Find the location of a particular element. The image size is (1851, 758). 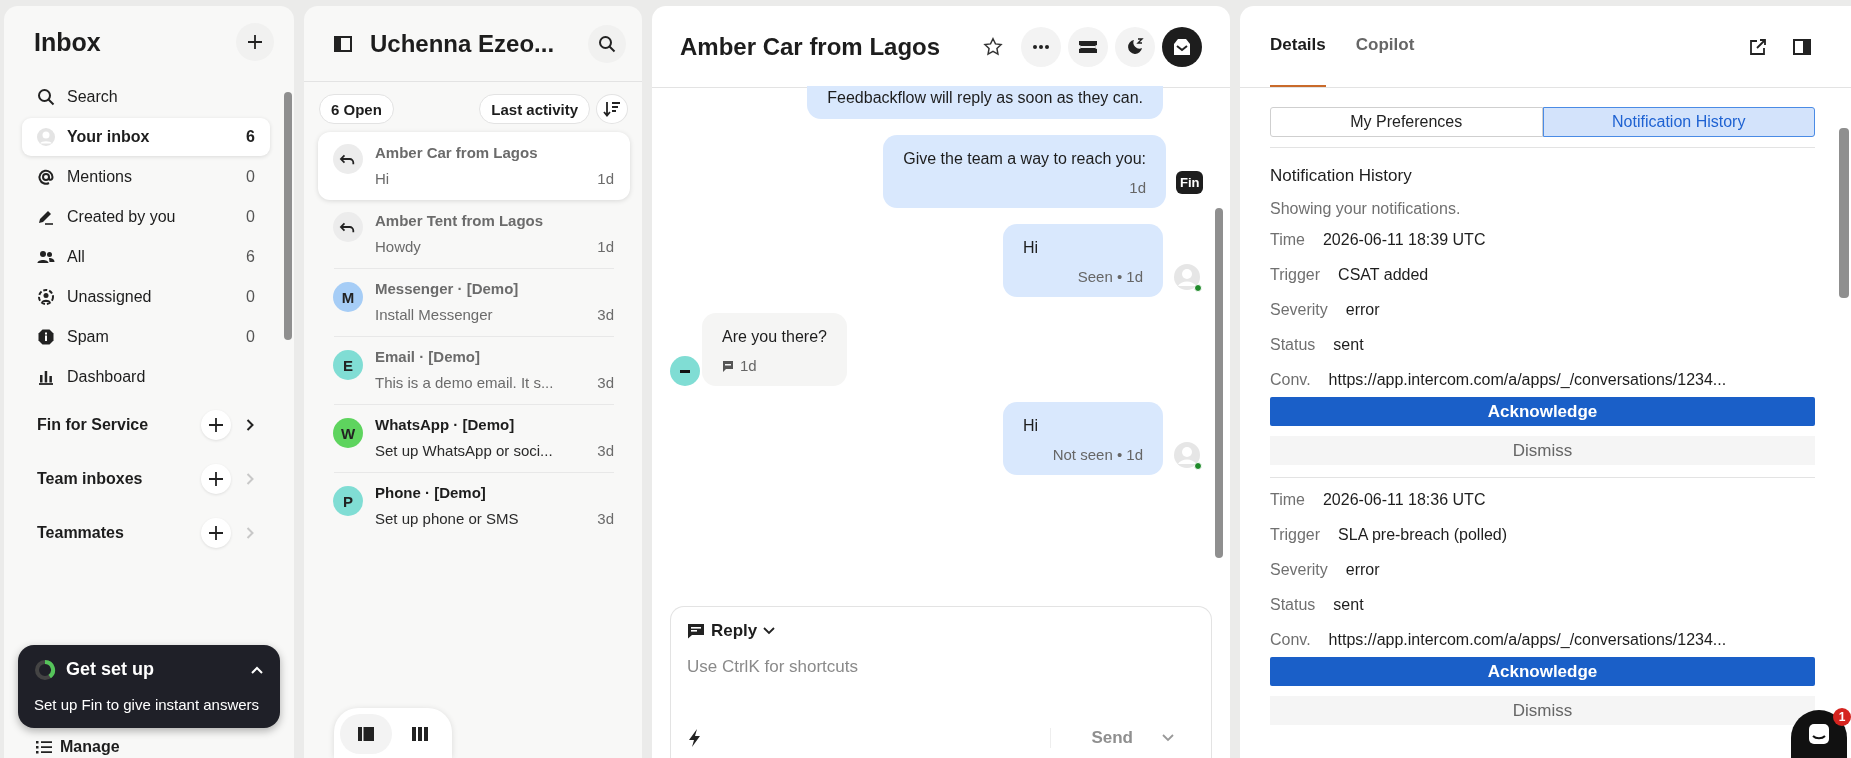

sort-icon is located at coordinates (612, 109).